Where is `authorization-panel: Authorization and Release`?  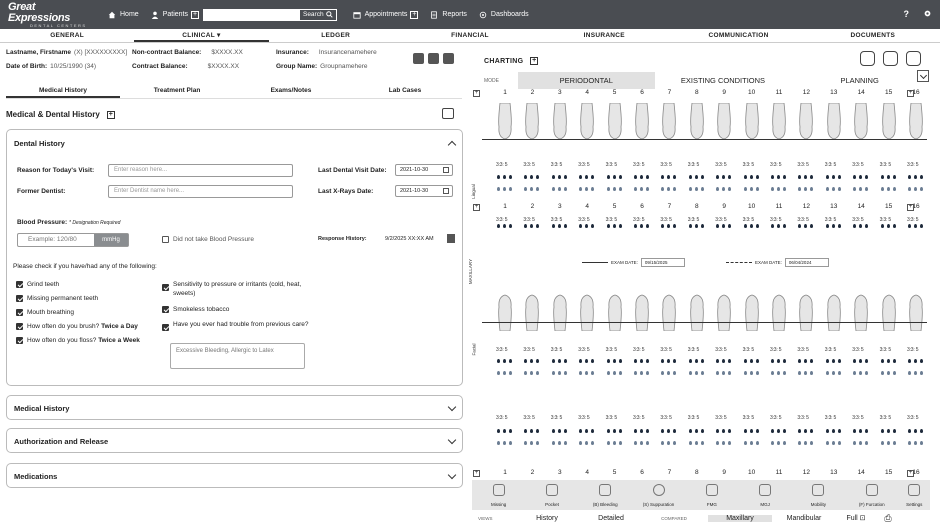 authorization-panel: Authorization and Release is located at coordinates (234, 440).